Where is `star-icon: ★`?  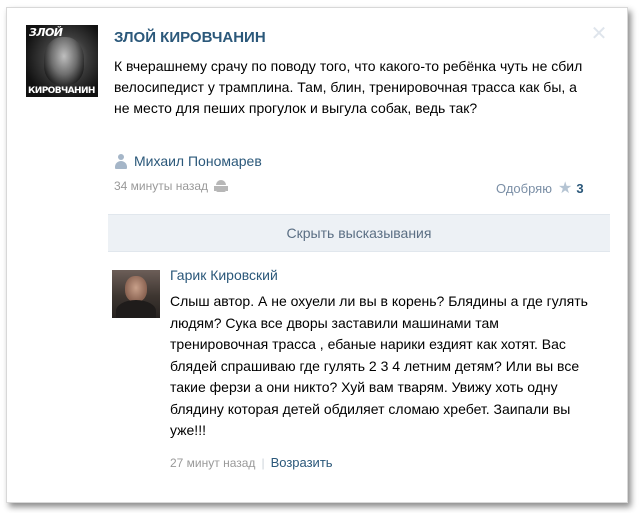 star-icon: ★ is located at coordinates (565, 188).